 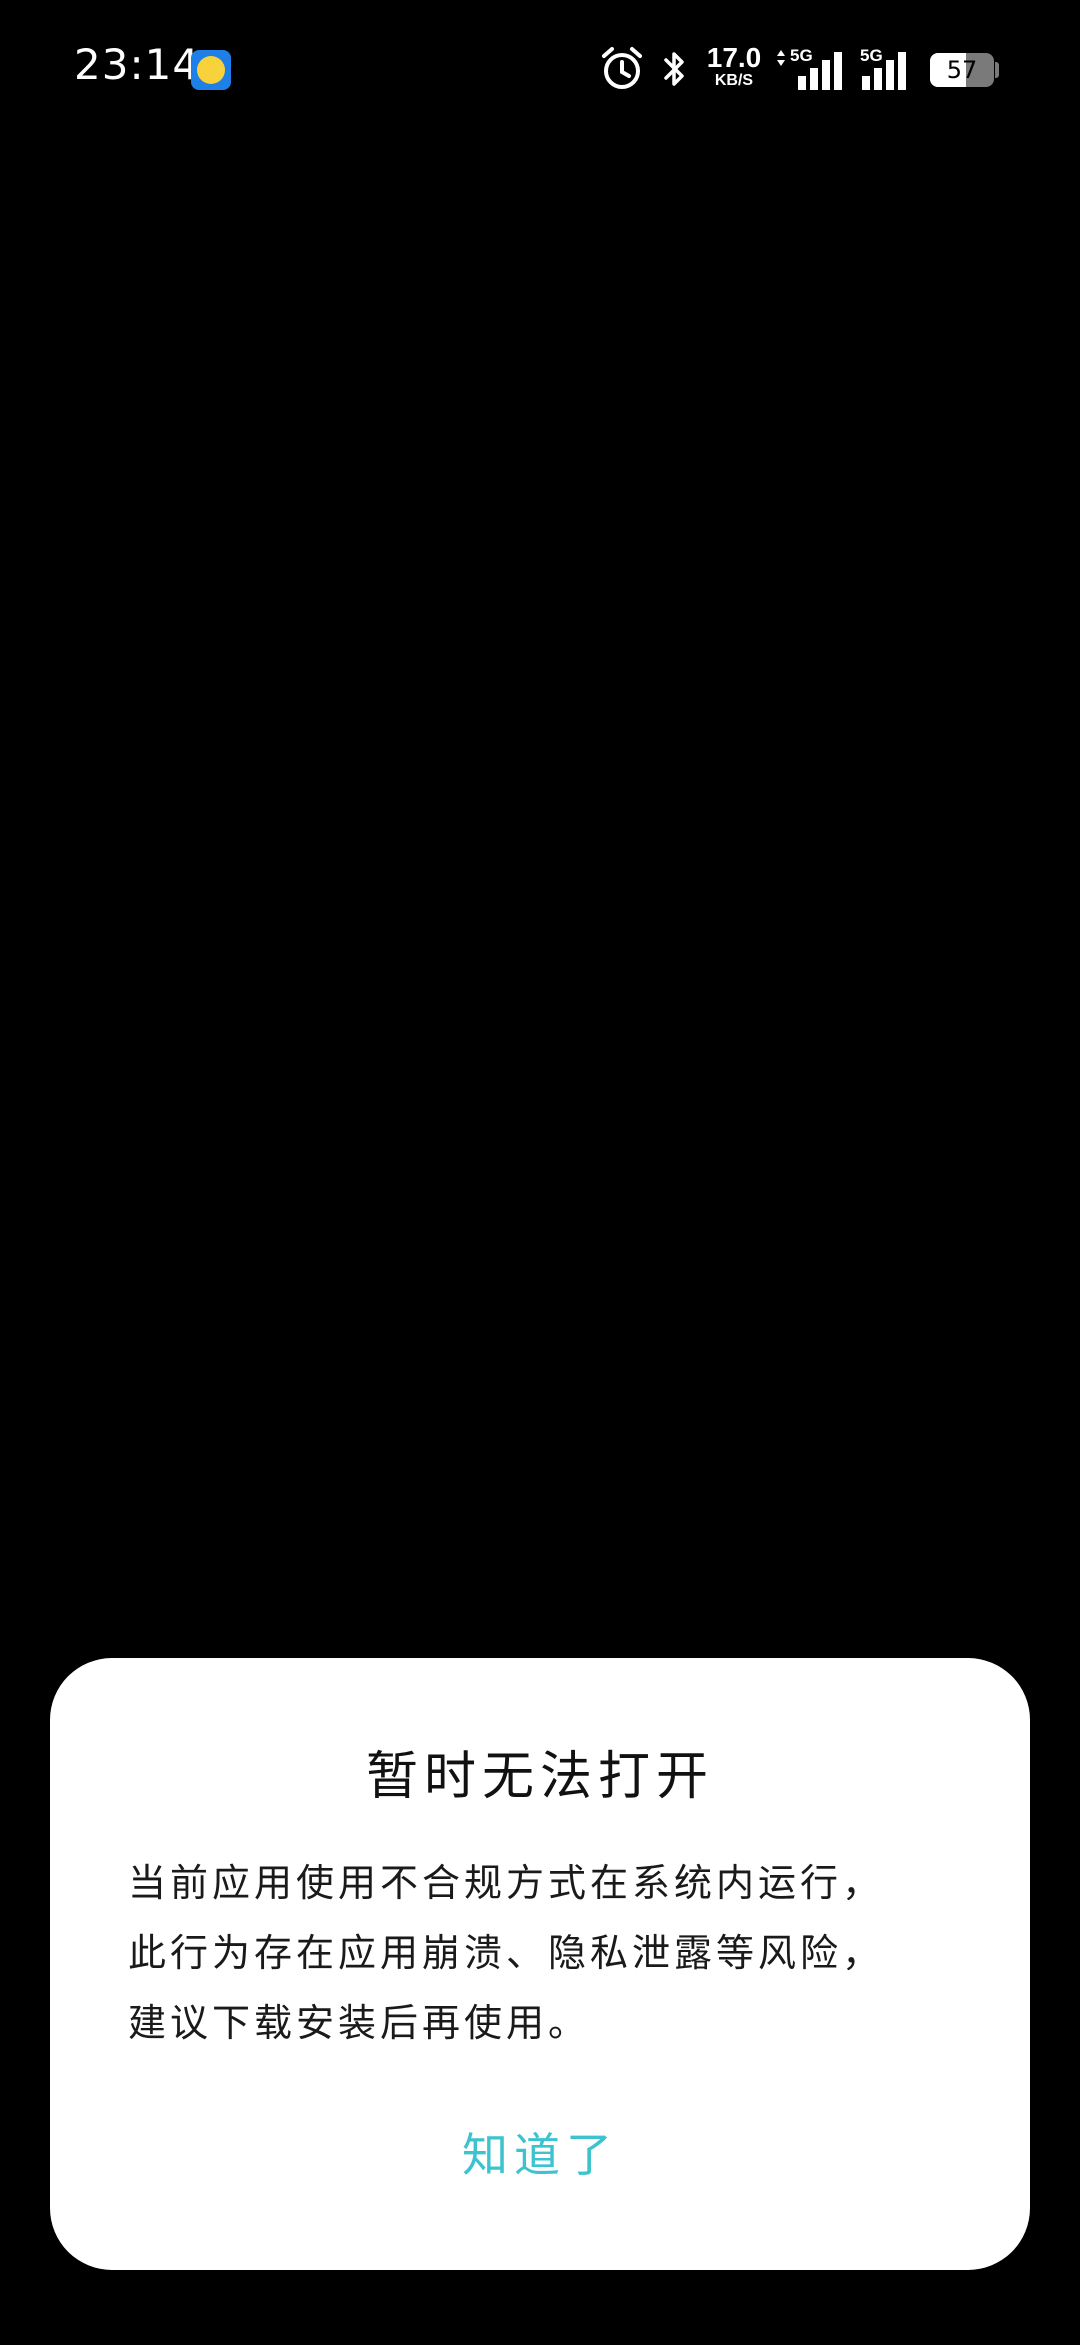 What do you see at coordinates (539, 1777) in the screenshot?
I see `dialog-title: 暂时无法打开` at bounding box center [539, 1777].